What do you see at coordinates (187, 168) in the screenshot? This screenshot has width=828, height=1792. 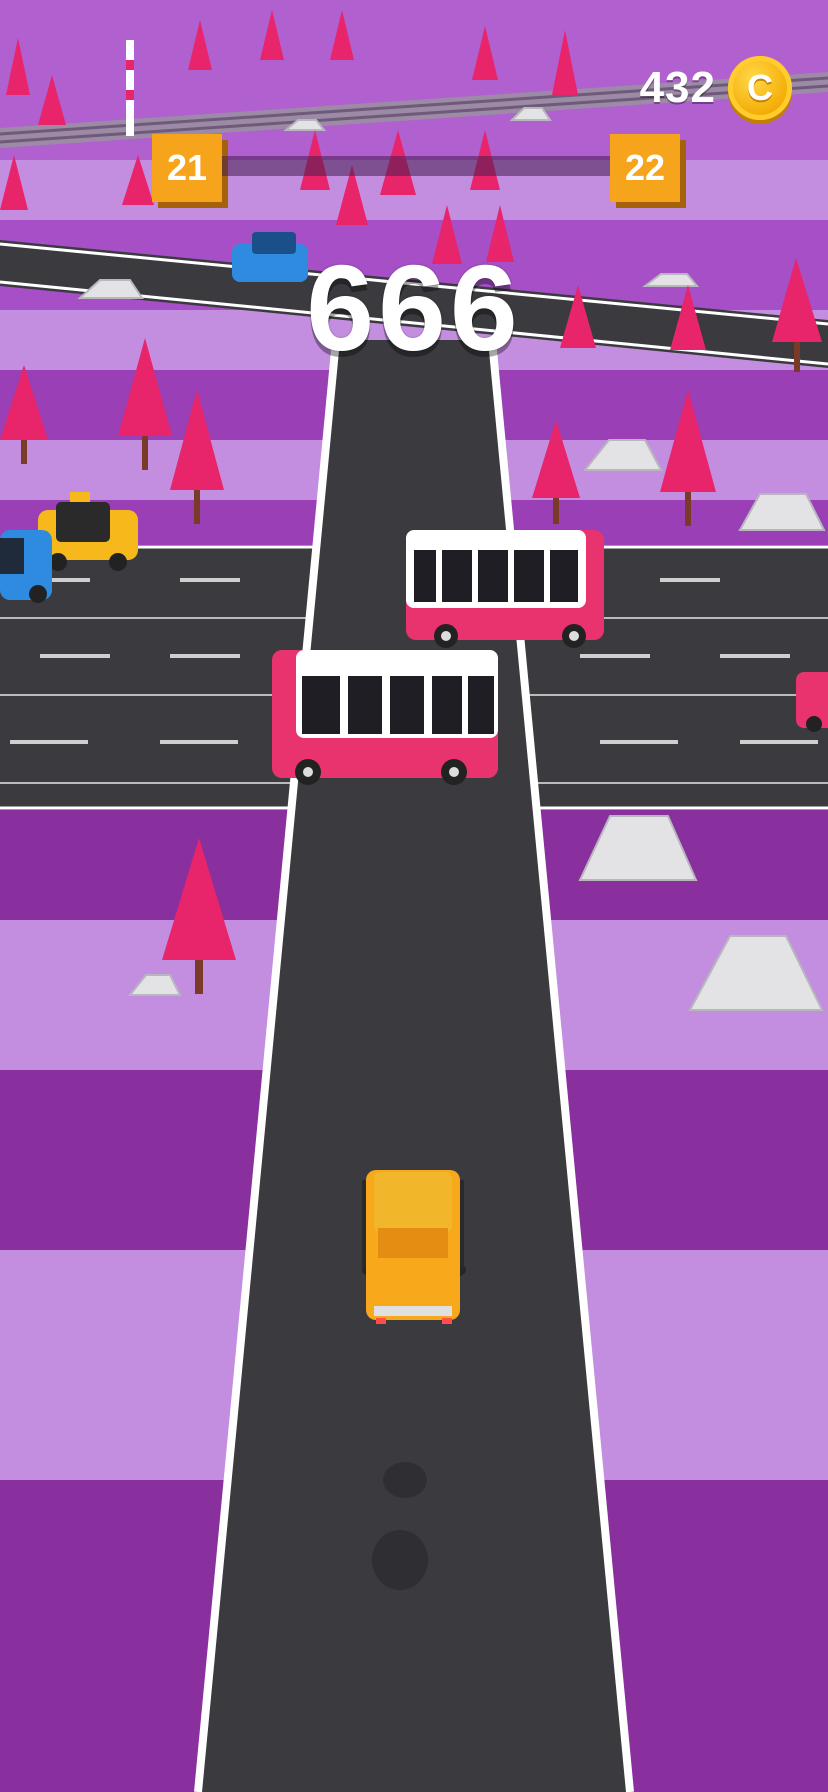 I see `current-level-badge: 21` at bounding box center [187, 168].